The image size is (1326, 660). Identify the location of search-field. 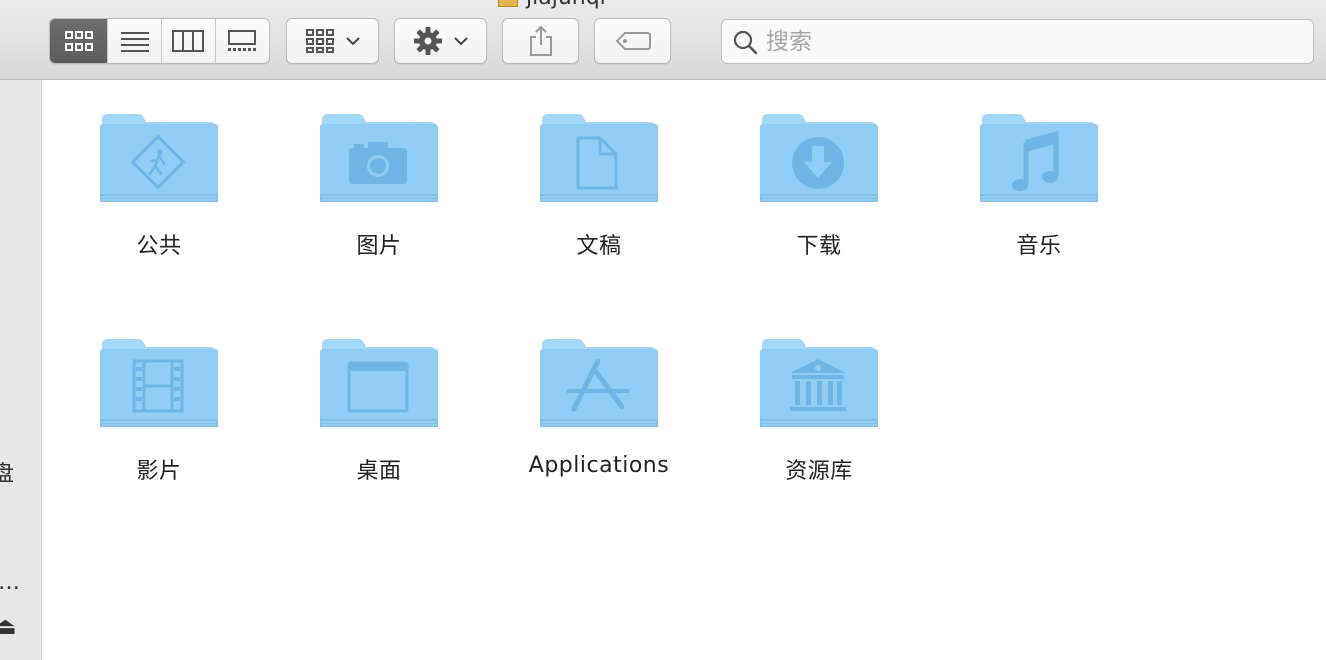
(1017, 41).